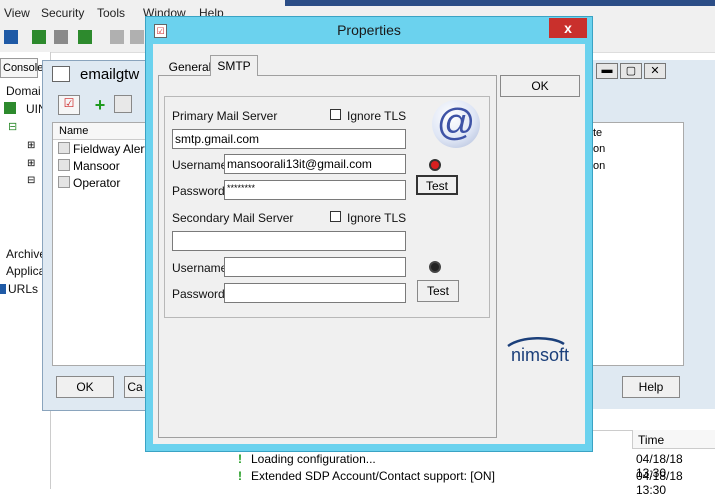 The image size is (715, 497). Describe the element at coordinates (23, 289) in the screenshot. I see `urls-node: URLs` at that location.